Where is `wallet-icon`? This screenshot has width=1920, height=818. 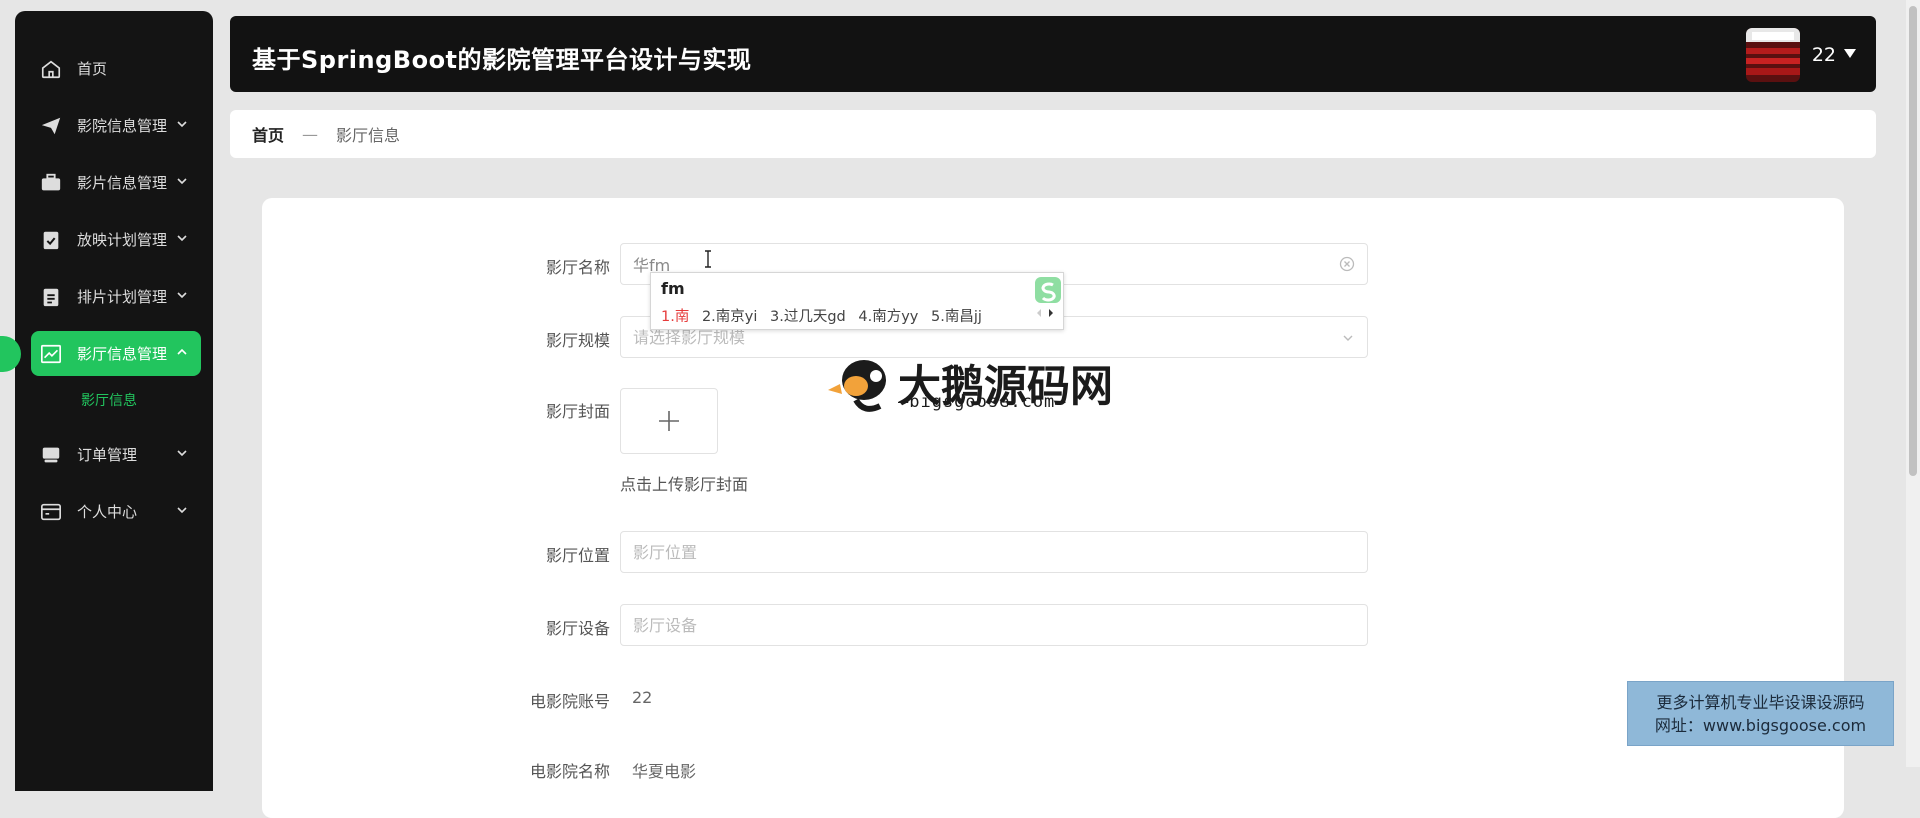
wallet-icon is located at coordinates (51, 512).